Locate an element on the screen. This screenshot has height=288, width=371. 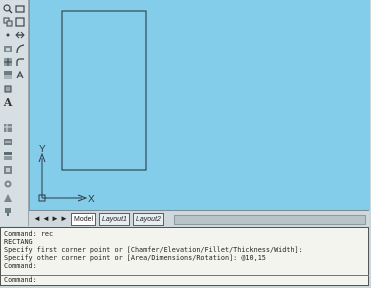
stretch-icon is located at coordinates (20, 35).